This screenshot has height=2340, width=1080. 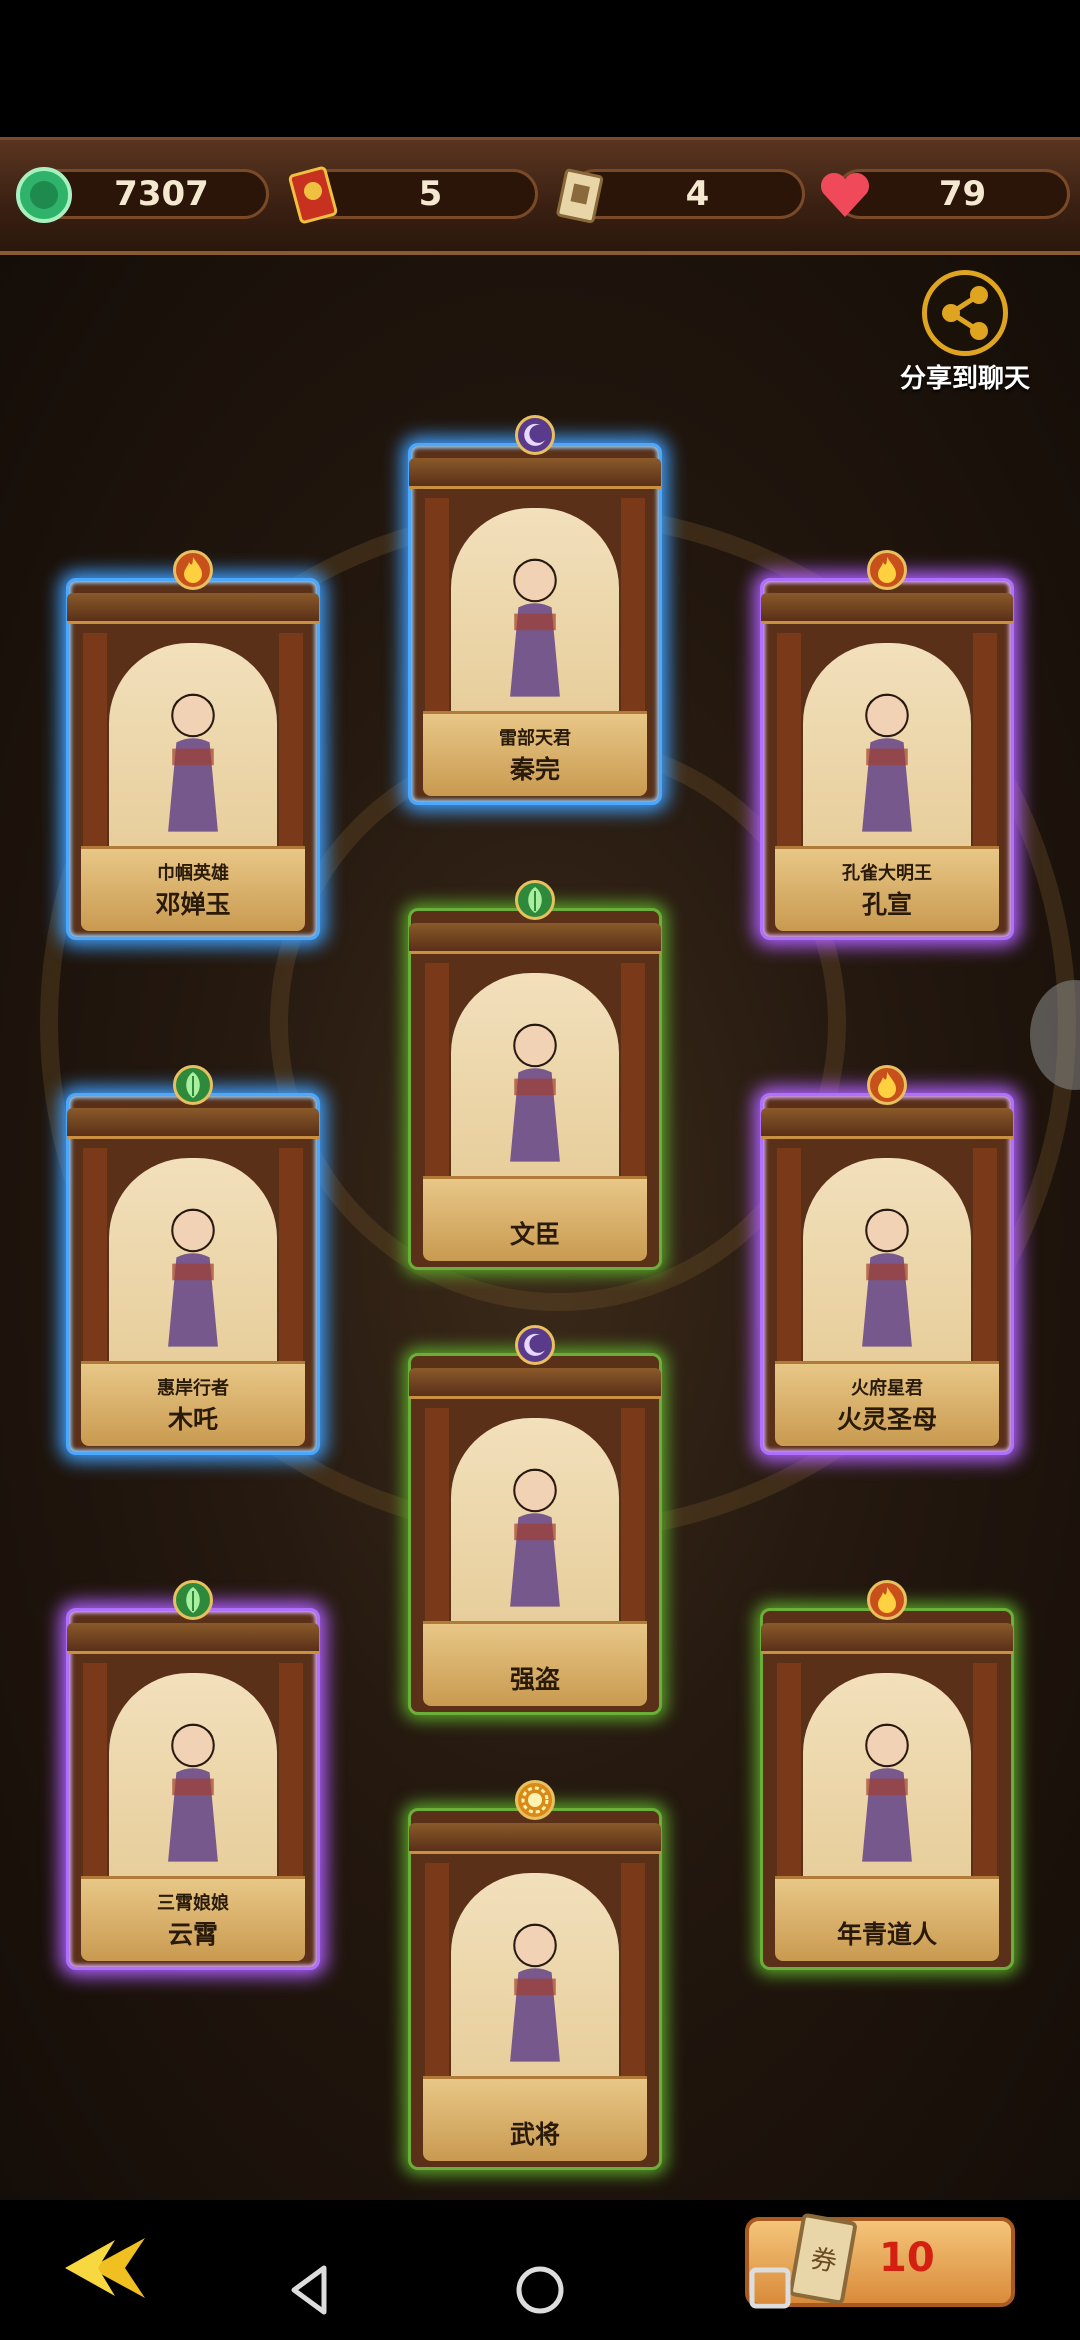 What do you see at coordinates (770, 2288) in the screenshot?
I see `system-recents-icon` at bounding box center [770, 2288].